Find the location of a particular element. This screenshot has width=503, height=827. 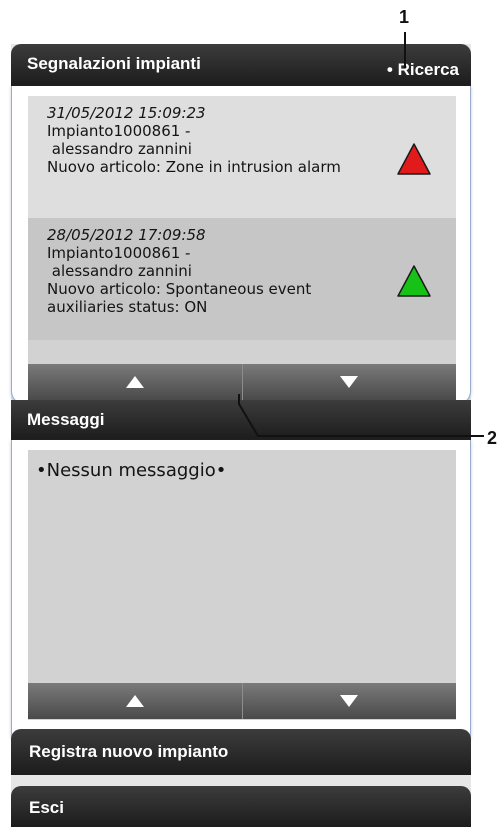

green-triangle-icon is located at coordinates (414, 281).